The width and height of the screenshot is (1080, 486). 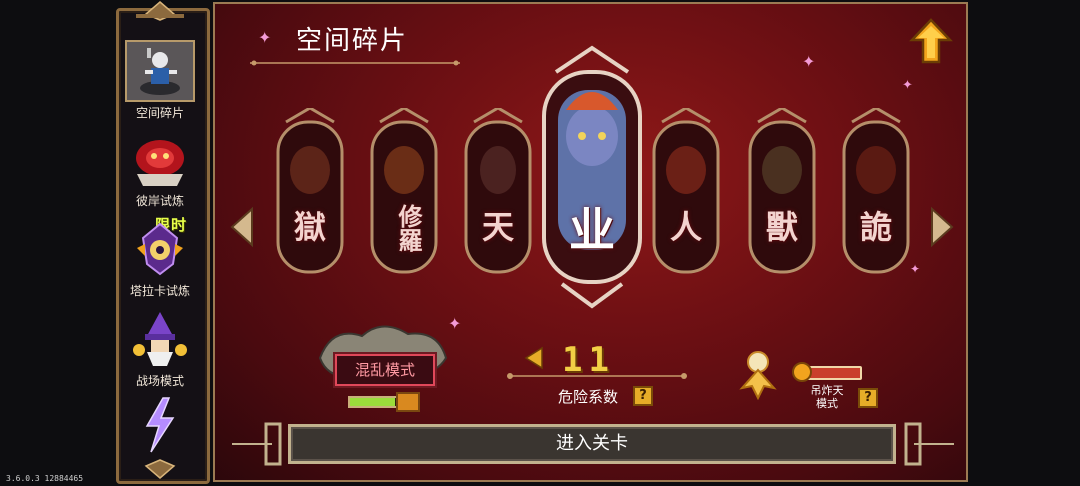 What do you see at coordinates (45, 478) in the screenshot?
I see `version-label: 3.6.0.3 12884465` at bounding box center [45, 478].